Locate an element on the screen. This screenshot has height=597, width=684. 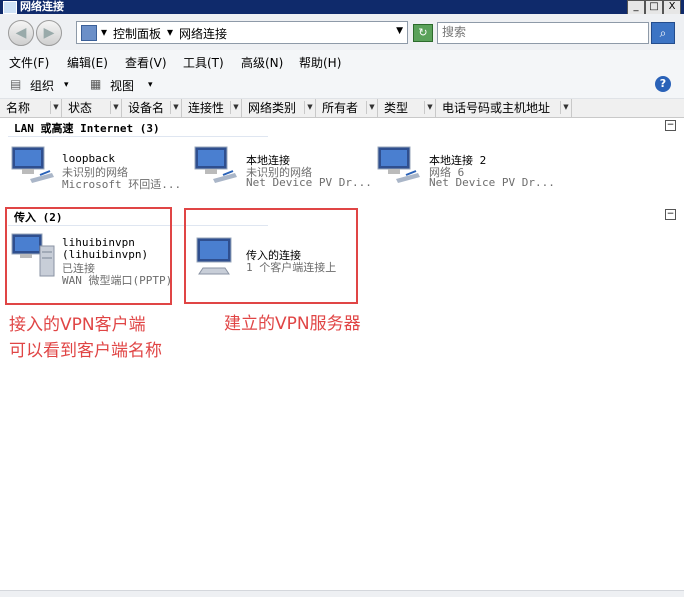
title-bar: 网络连接 _ □ X is located at coordinates (342, 7).